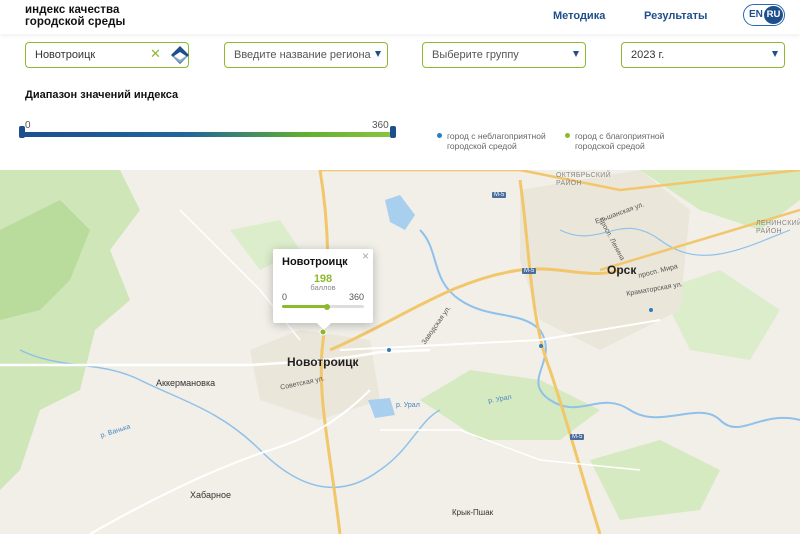 The height and width of the screenshot is (534, 800). I want to click on map-label-orsk: Орск, so click(622, 270).